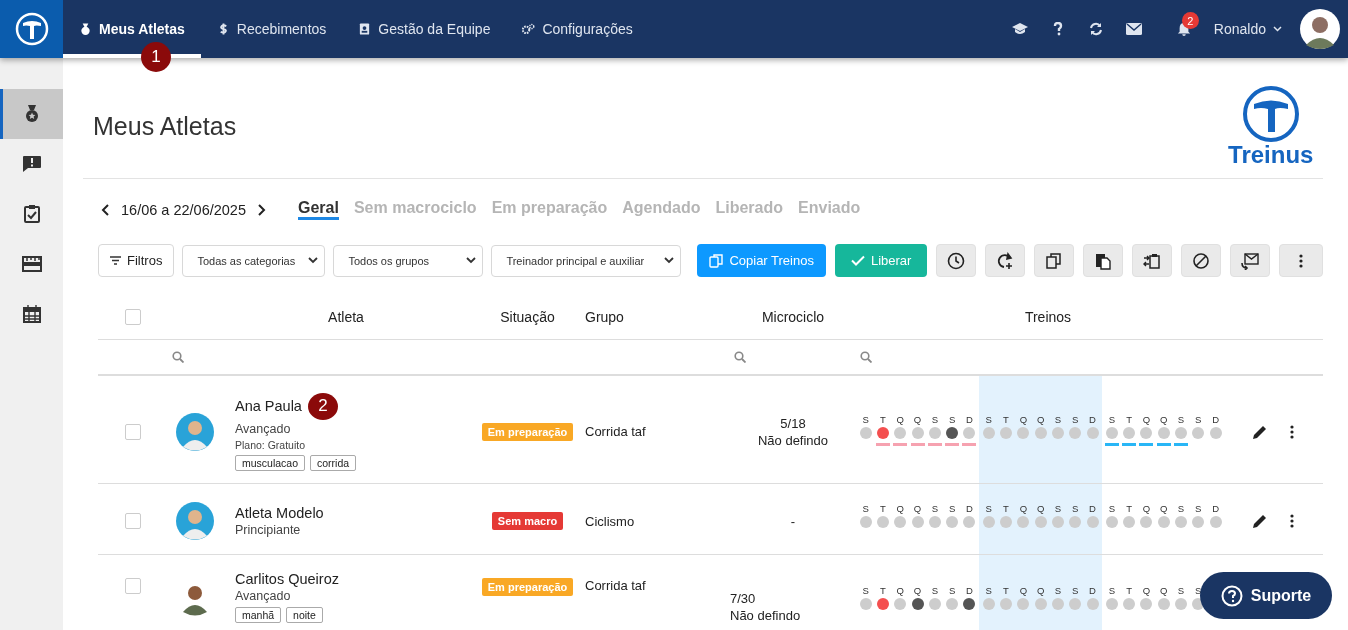 The height and width of the screenshot is (630, 1348). I want to click on dropdown-select: Treinador principal e auxiliar, so click(586, 260).